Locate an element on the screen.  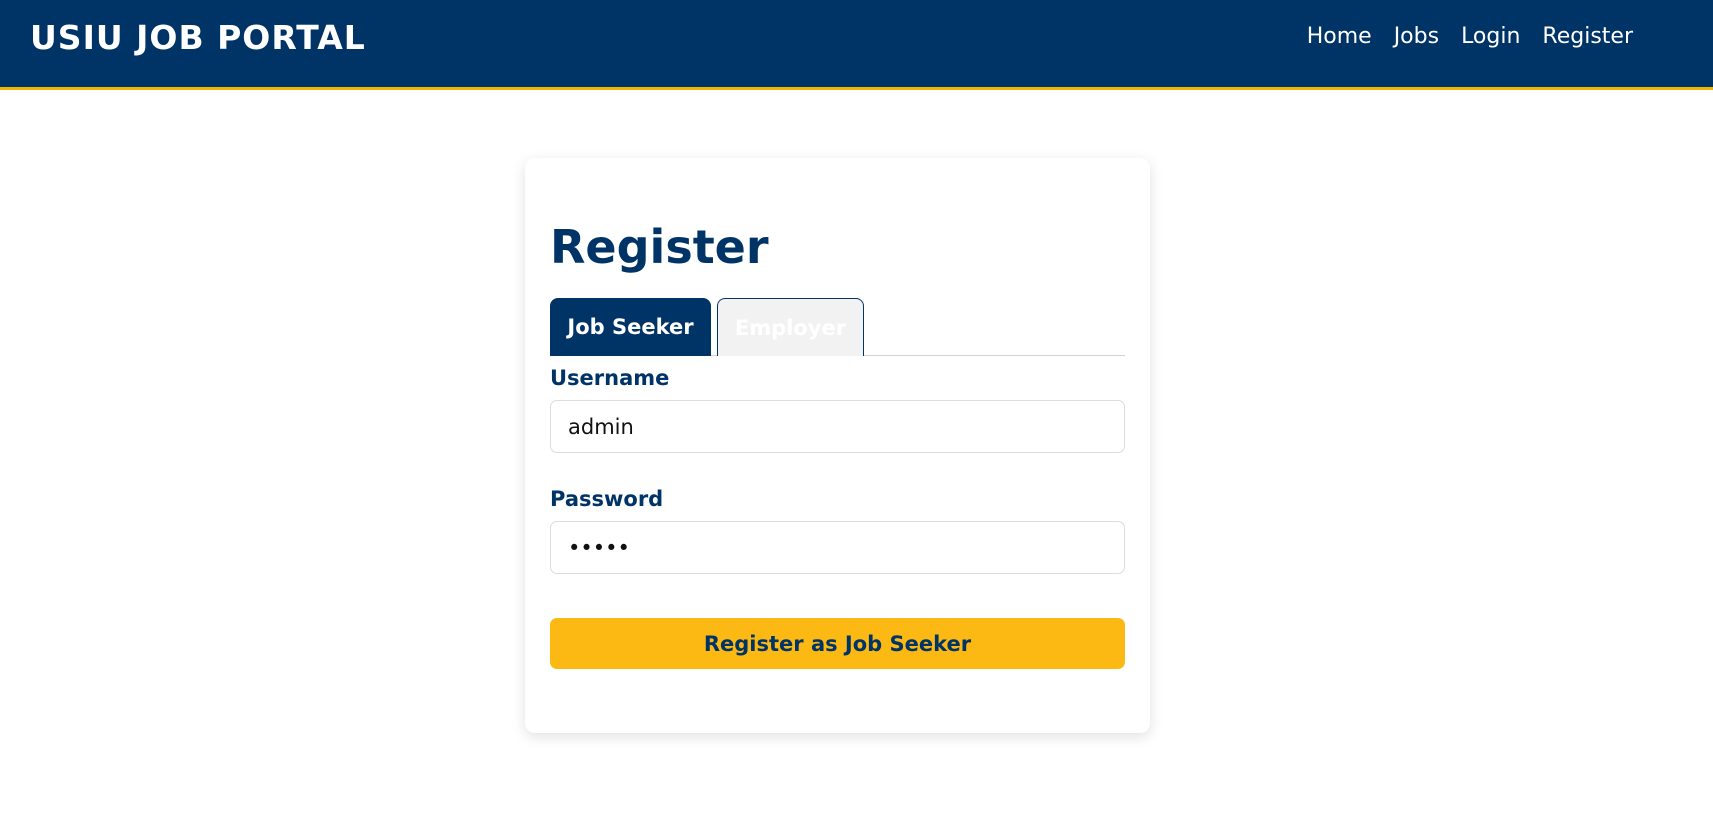
site-brand: USIU JOB PORTAL is located at coordinates (198, 37).